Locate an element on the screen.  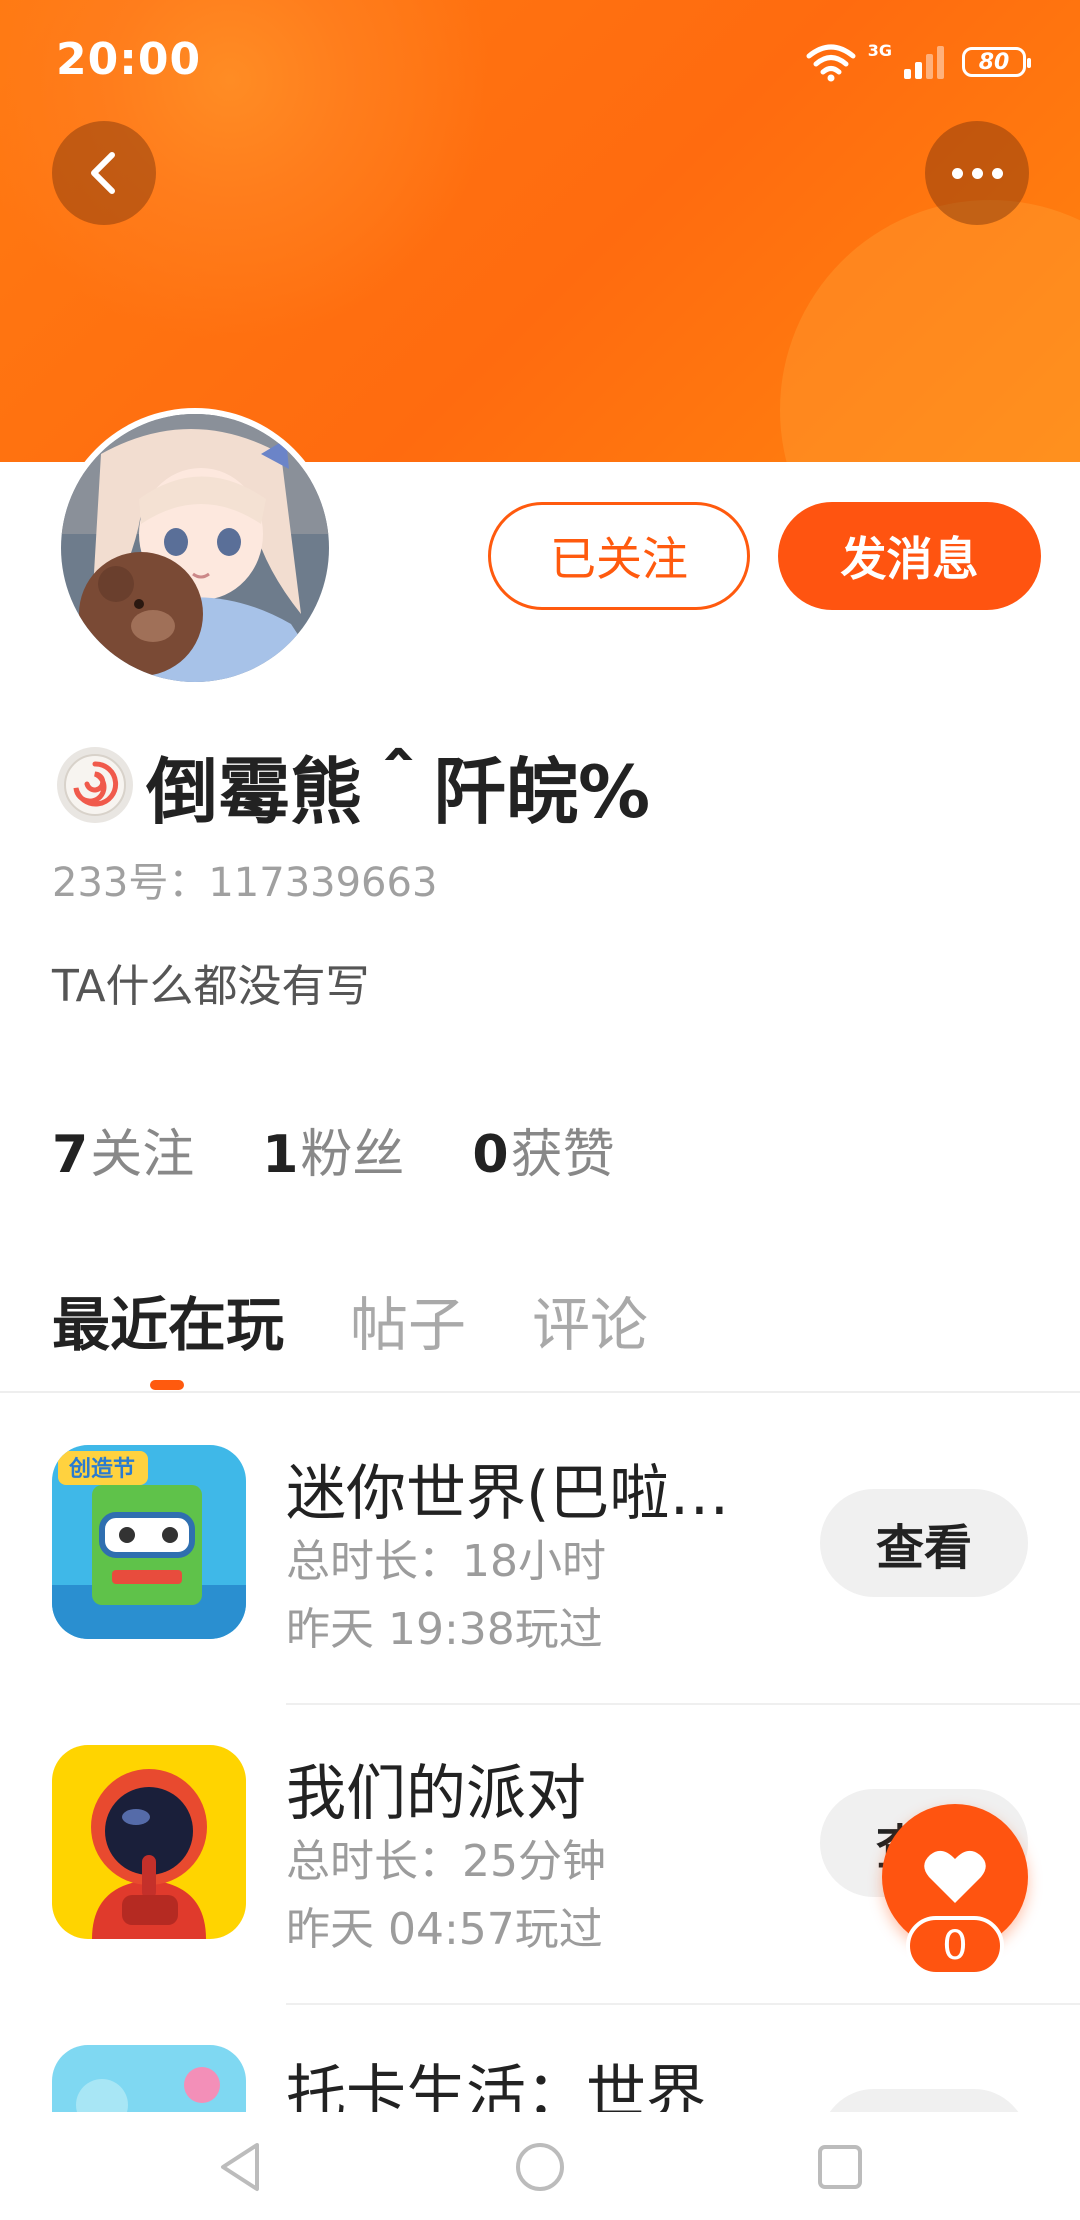
chevron-left-icon is located at coordinates (103, 173).